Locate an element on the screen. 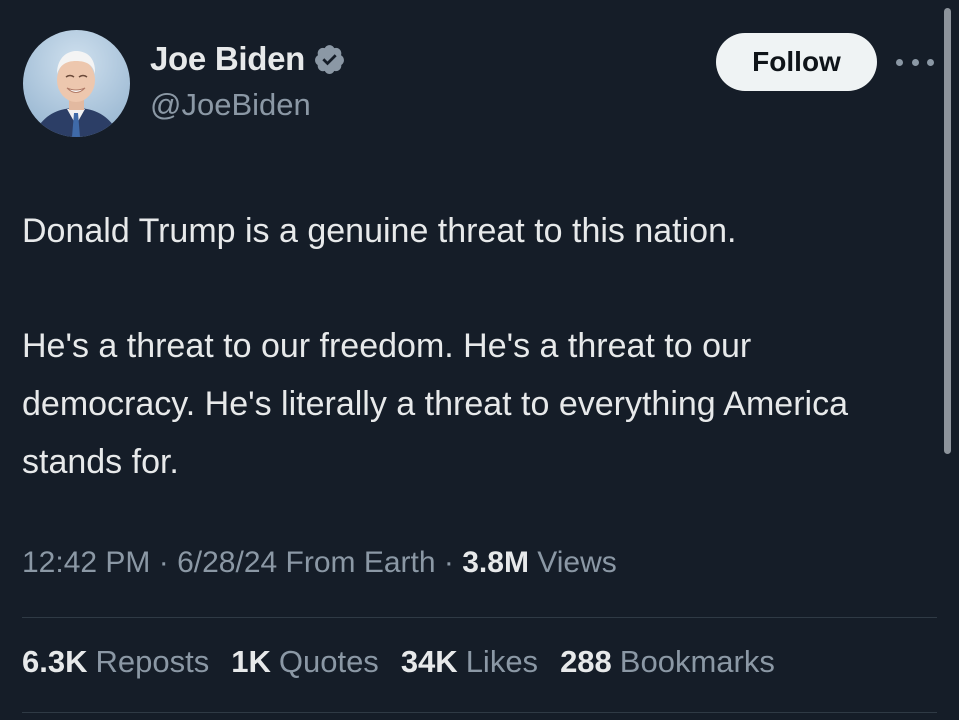 The width and height of the screenshot is (959, 720). stat-count: 34K is located at coordinates (429, 661).